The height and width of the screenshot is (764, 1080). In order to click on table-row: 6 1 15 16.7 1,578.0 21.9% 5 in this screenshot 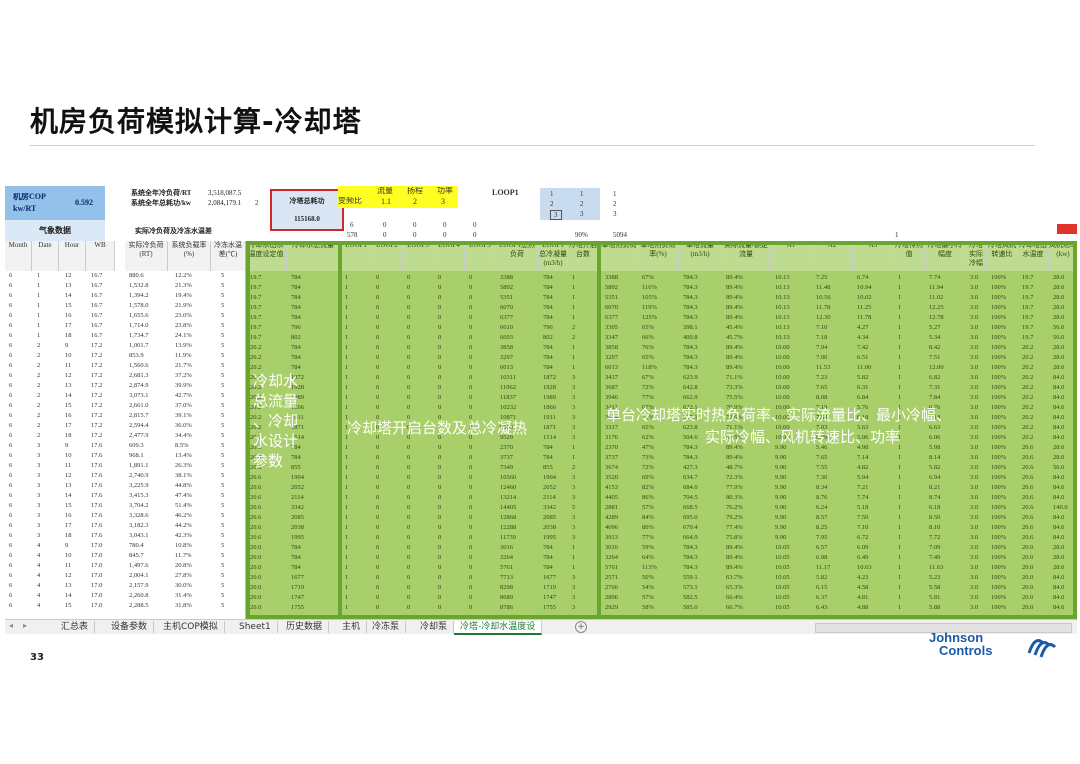, I will do `click(125, 305)`.